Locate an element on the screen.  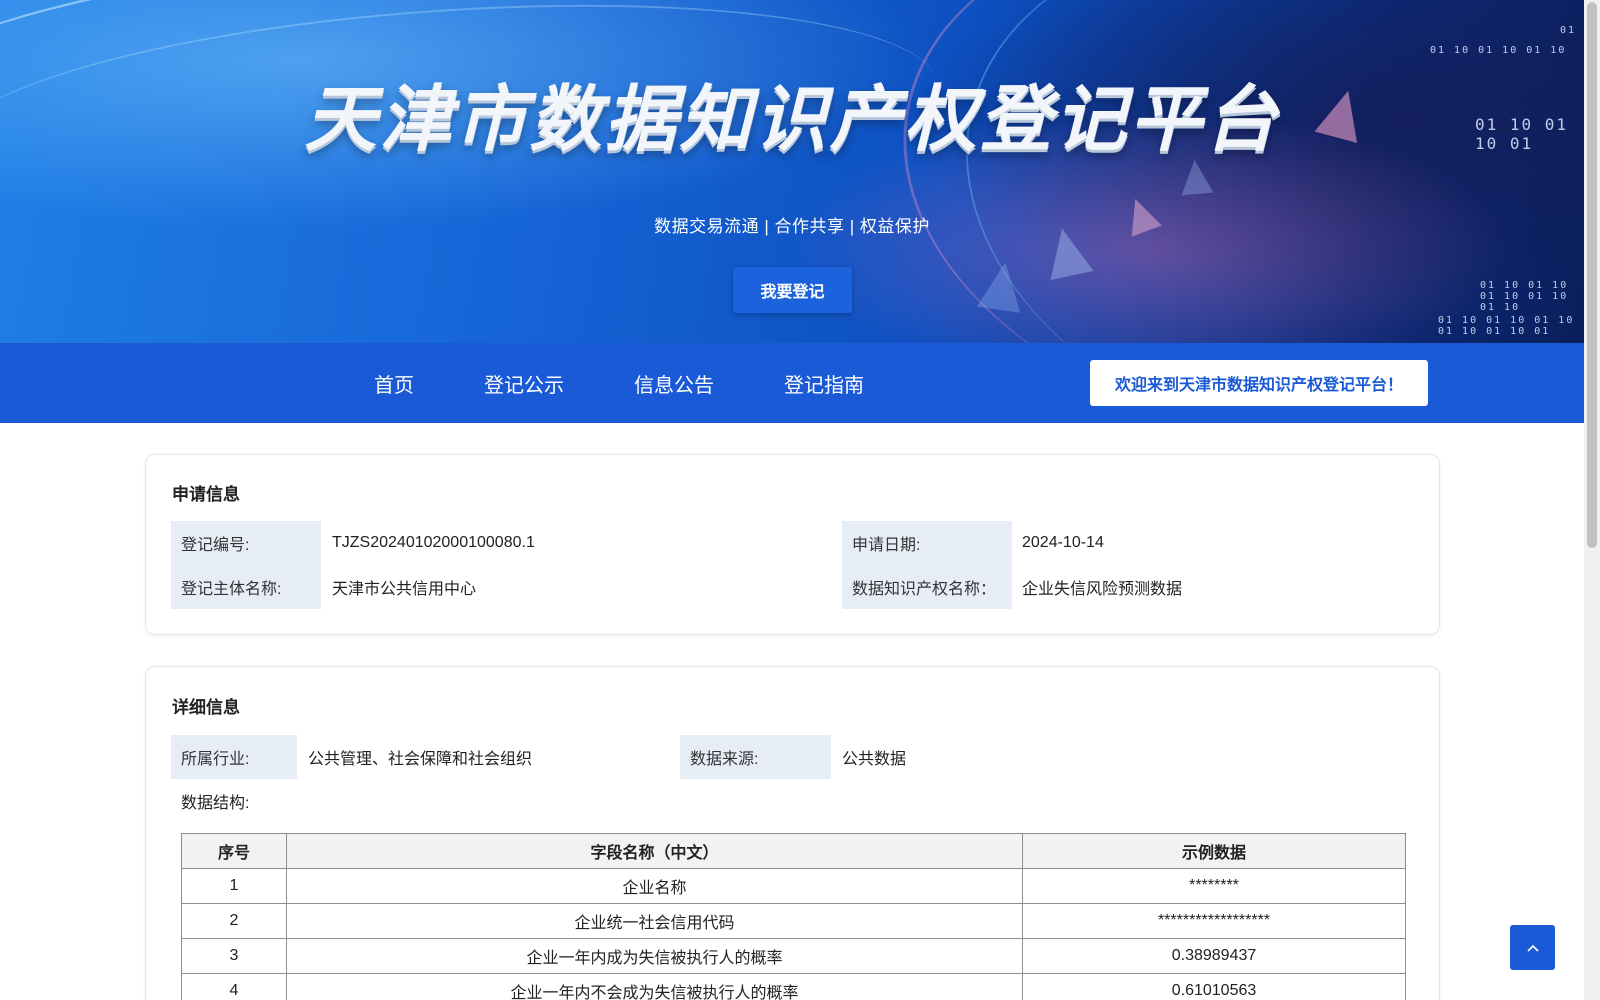
table-cell: 2 is located at coordinates (234, 921).